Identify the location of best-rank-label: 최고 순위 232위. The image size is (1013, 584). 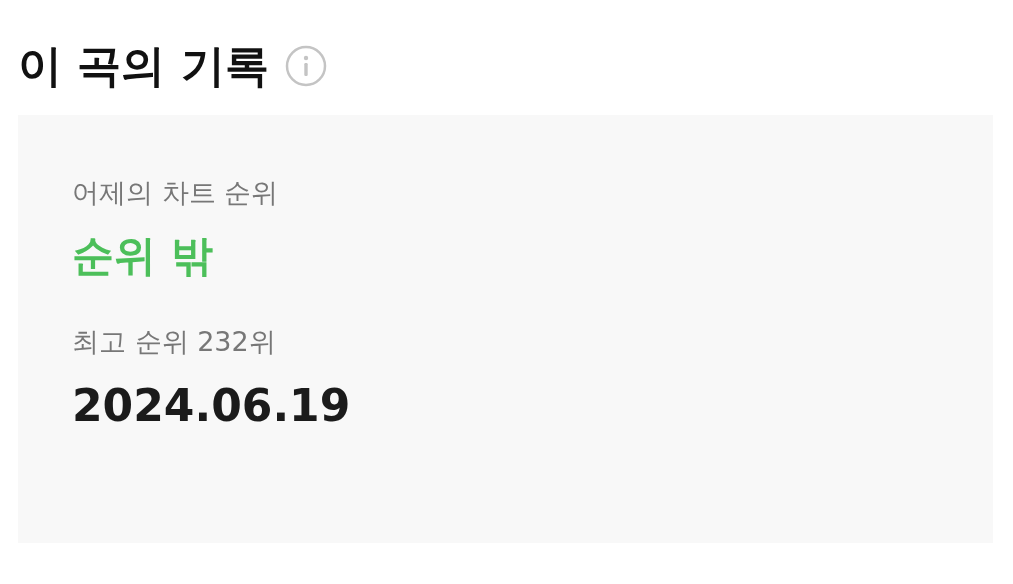
(174, 341).